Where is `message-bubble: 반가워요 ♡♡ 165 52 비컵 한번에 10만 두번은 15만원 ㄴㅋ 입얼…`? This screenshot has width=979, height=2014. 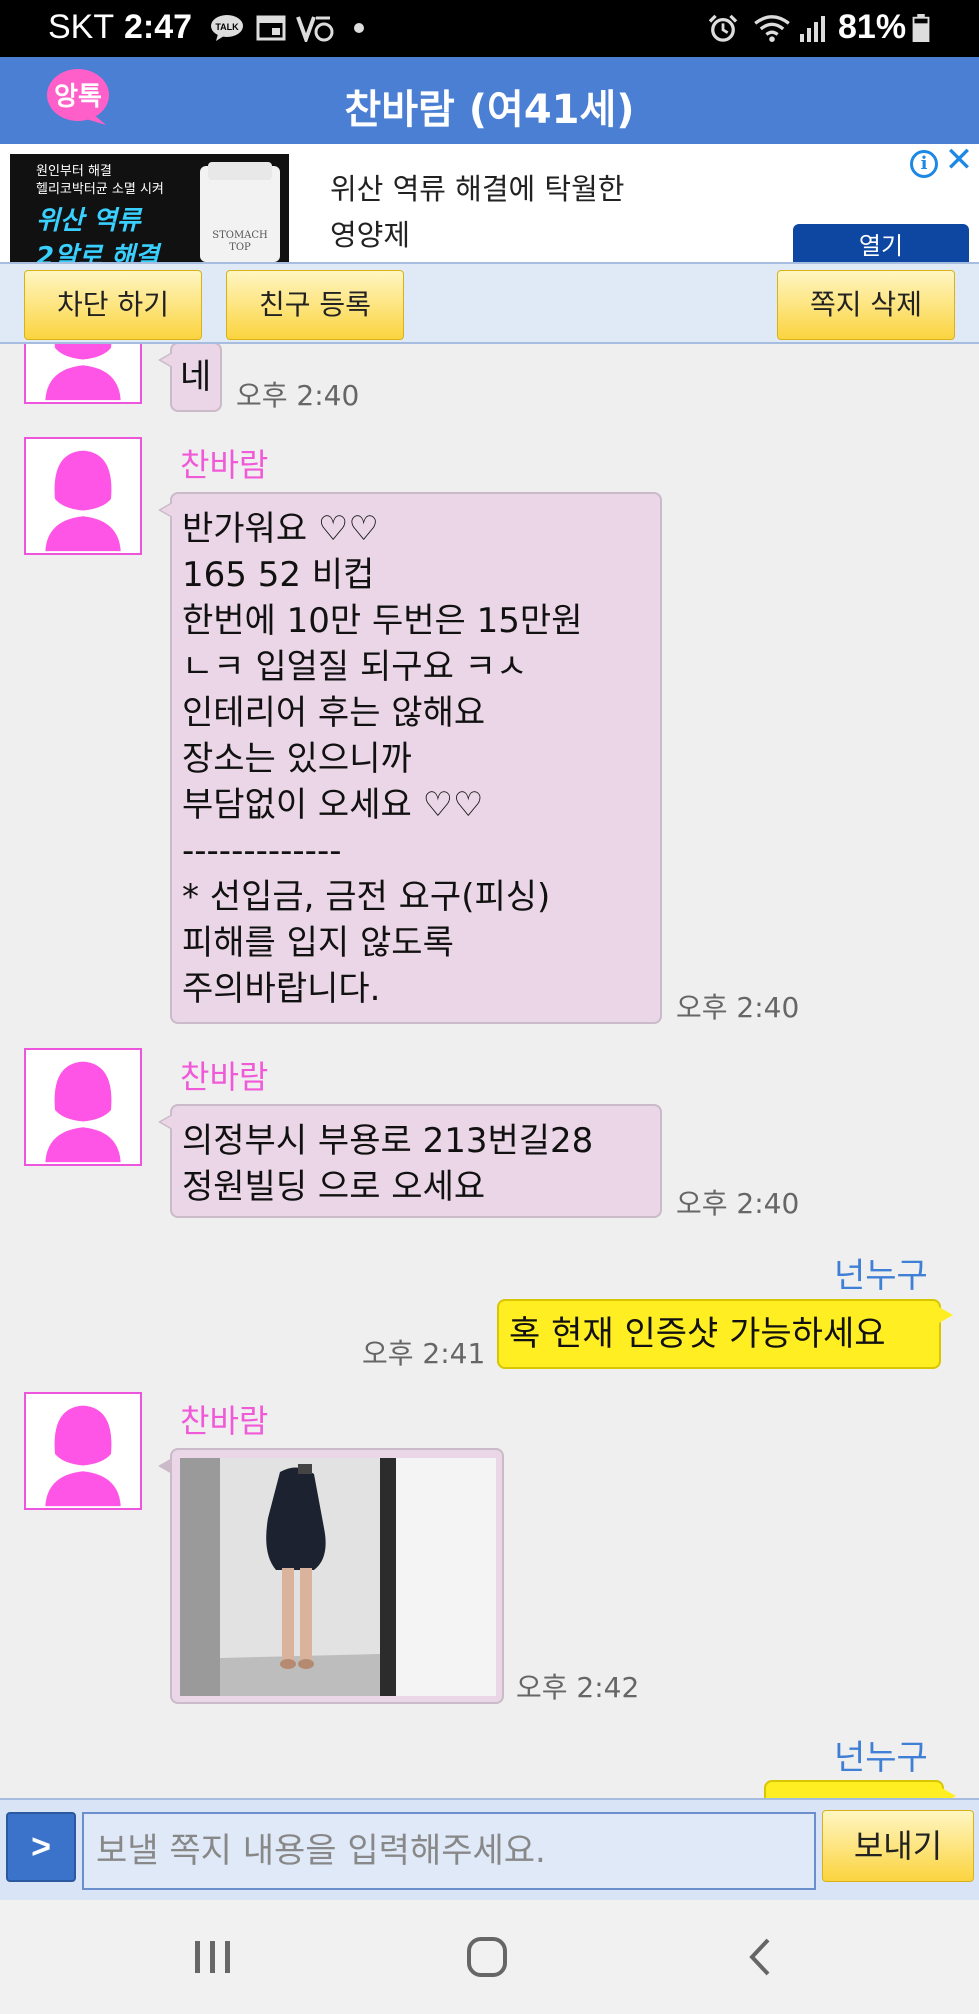
message-bubble: 반가워요 ♡♡ 165 52 비컵 한번에 10만 두번은 15만원 ㄴㅋ 입얼… is located at coordinates (410, 758).